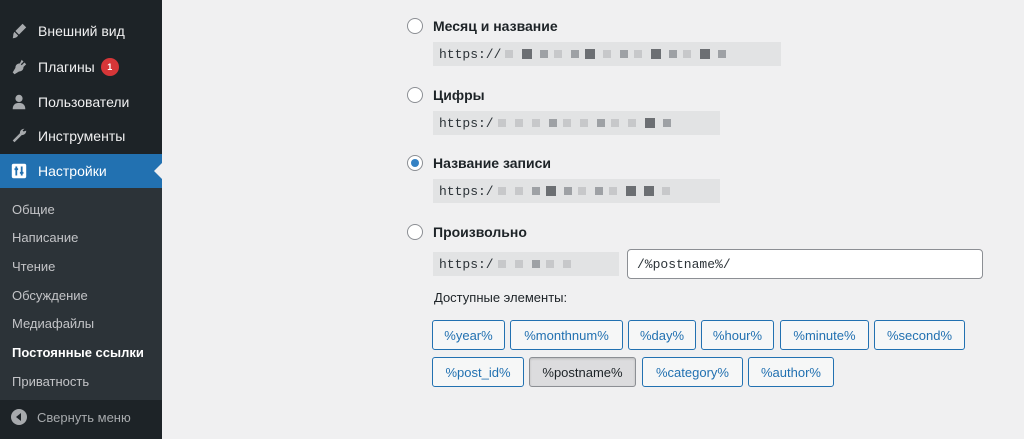 This screenshot has height=439, width=1024. I want to click on submenu-general: Общие, so click(33, 209).